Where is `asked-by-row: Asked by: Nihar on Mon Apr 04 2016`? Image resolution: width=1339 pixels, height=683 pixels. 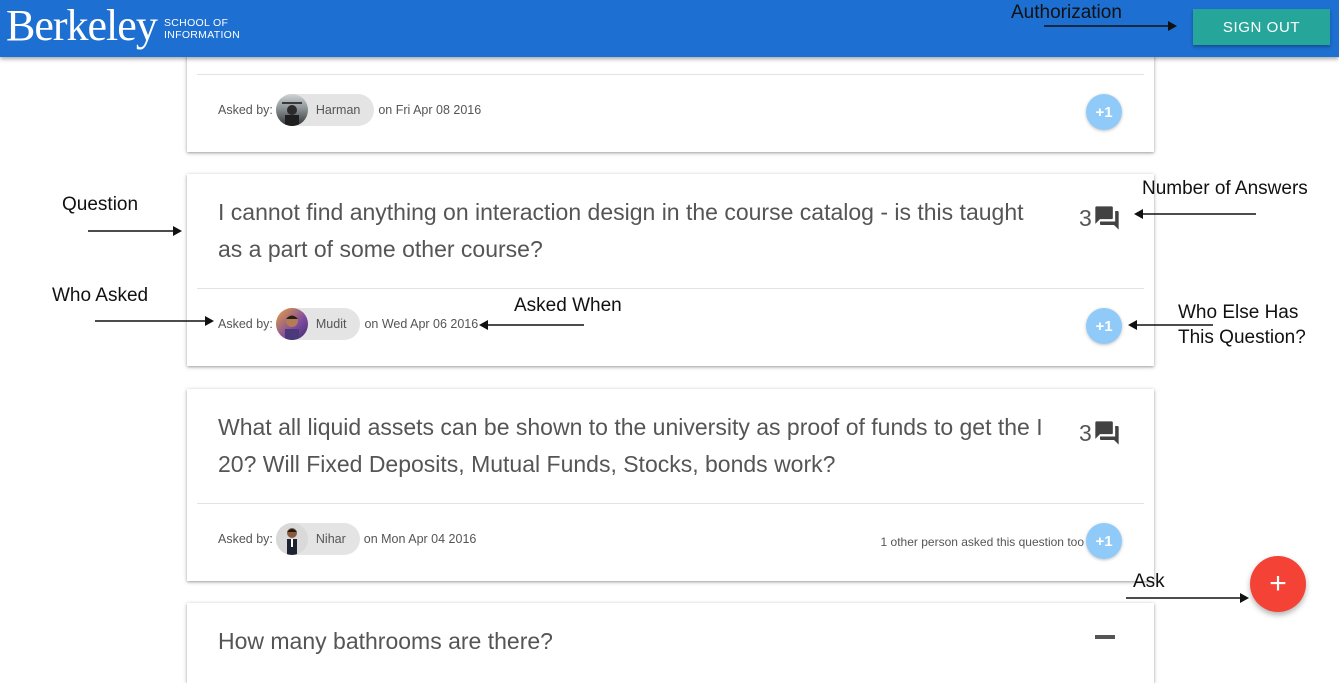
asked-by-row: Asked by: Nihar on Mon Apr 04 2016 is located at coordinates (347, 539).